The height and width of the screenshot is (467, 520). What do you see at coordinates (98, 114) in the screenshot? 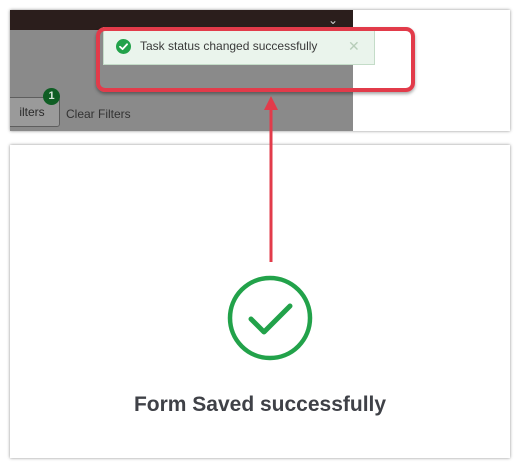
I see `clear-filters-link: Clear Filters` at bounding box center [98, 114].